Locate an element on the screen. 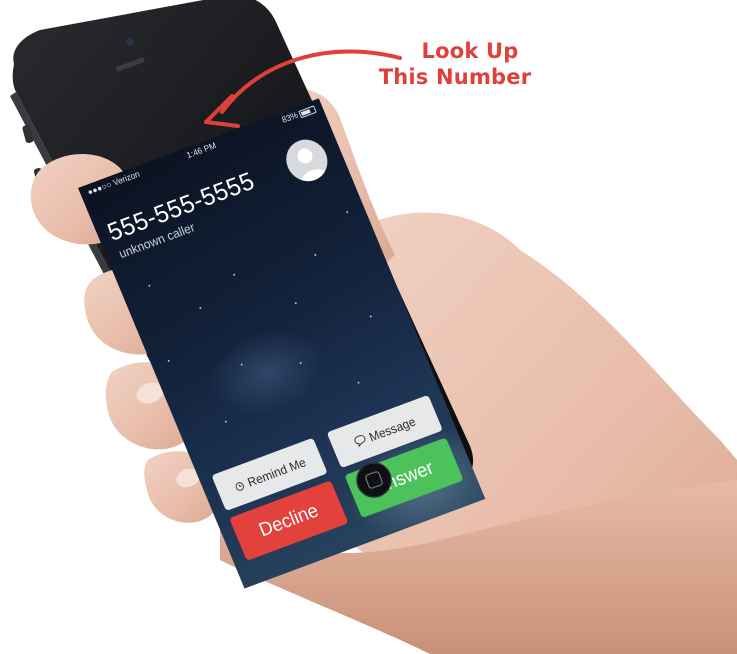 This screenshot has width=737, height=654. home-button is located at coordinates (374, 480).